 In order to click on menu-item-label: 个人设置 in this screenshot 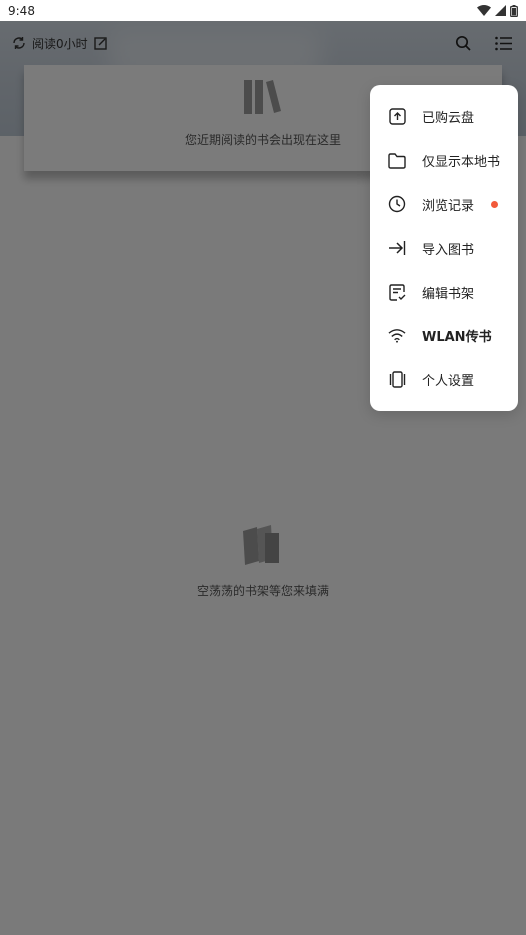, I will do `click(448, 382)`.